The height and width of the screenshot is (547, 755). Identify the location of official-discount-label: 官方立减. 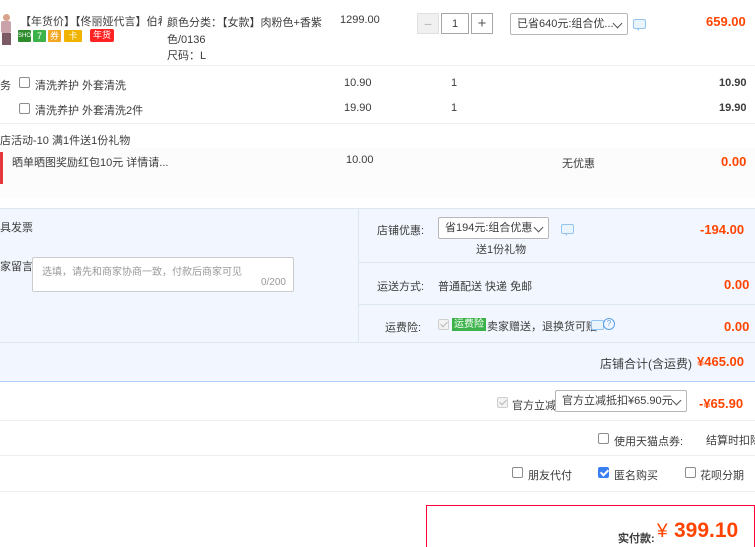
(534, 406).